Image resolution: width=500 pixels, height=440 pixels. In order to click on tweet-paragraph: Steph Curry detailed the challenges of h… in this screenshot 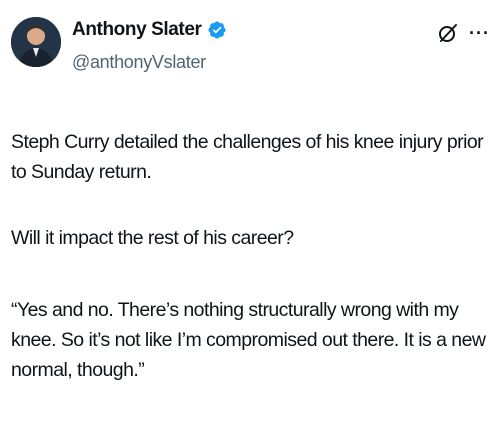, I will do `click(247, 157)`.